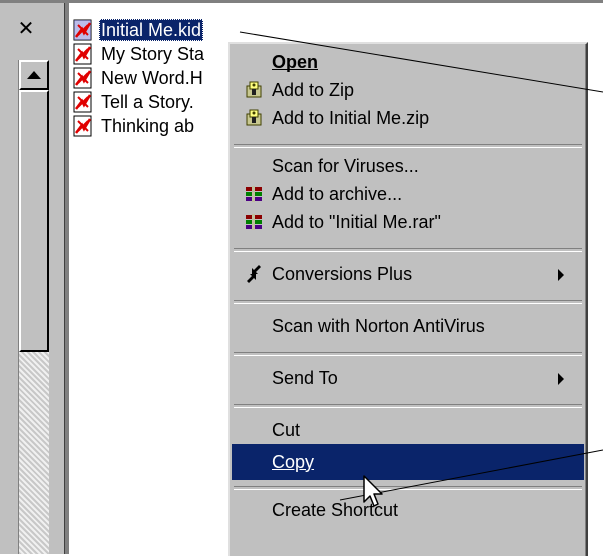 This screenshot has height=556, width=603. I want to click on window-top-border, so click(301, 1).